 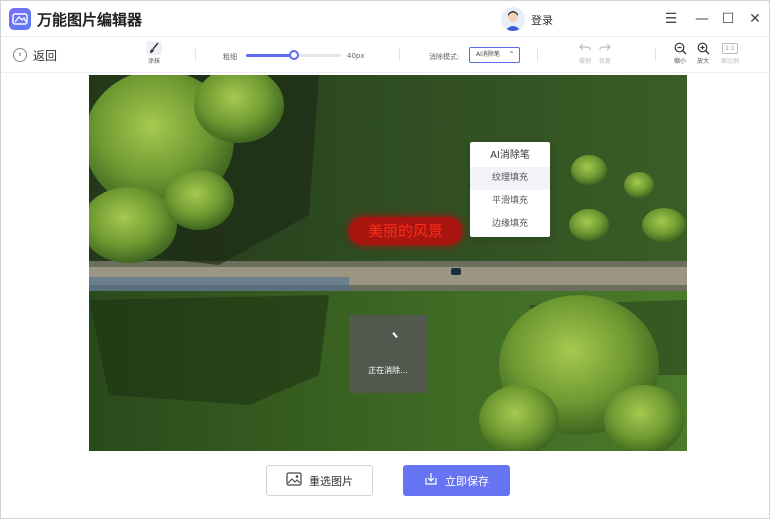 I want to click on erase-mode-dropdown: AI消除笔 纹理填充 平滑填充 边缘填充, so click(x=510, y=189).